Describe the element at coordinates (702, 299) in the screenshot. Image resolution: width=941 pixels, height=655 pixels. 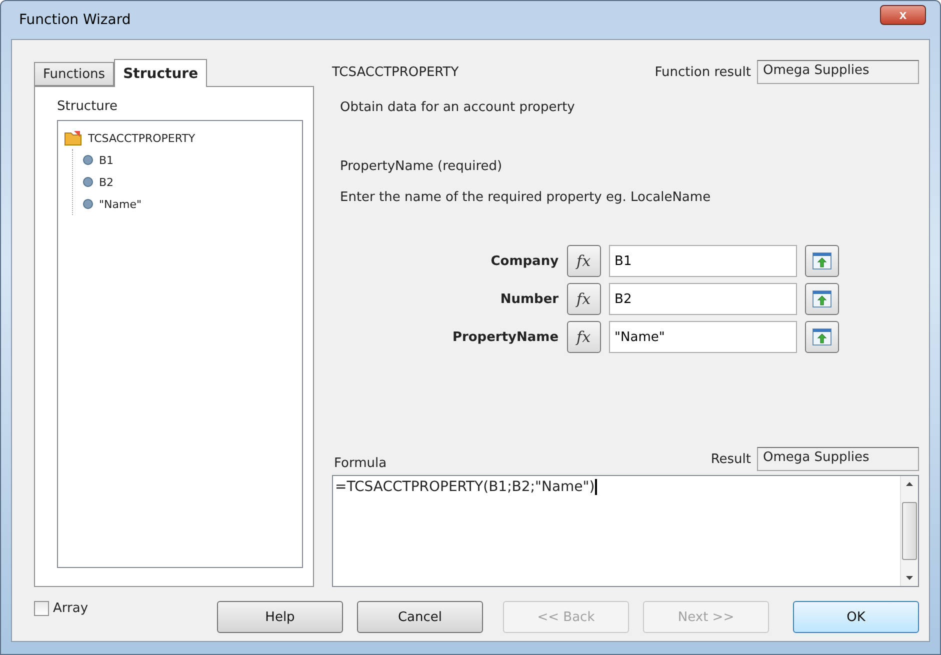
I see `argument-field: B2` at that location.